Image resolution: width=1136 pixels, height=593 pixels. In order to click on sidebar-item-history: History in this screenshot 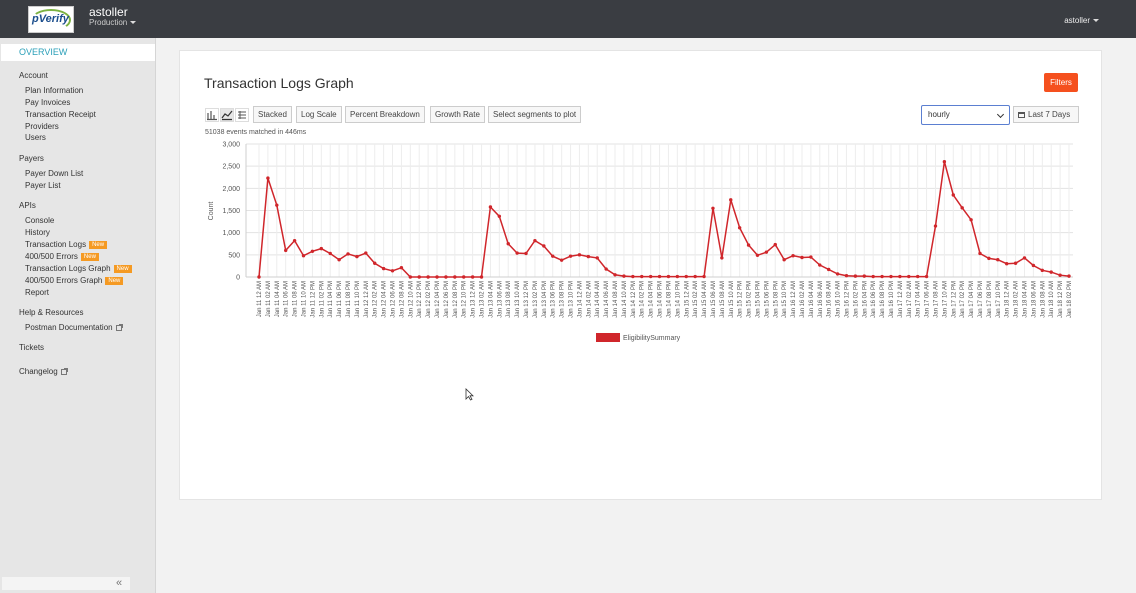, I will do `click(37, 232)`.